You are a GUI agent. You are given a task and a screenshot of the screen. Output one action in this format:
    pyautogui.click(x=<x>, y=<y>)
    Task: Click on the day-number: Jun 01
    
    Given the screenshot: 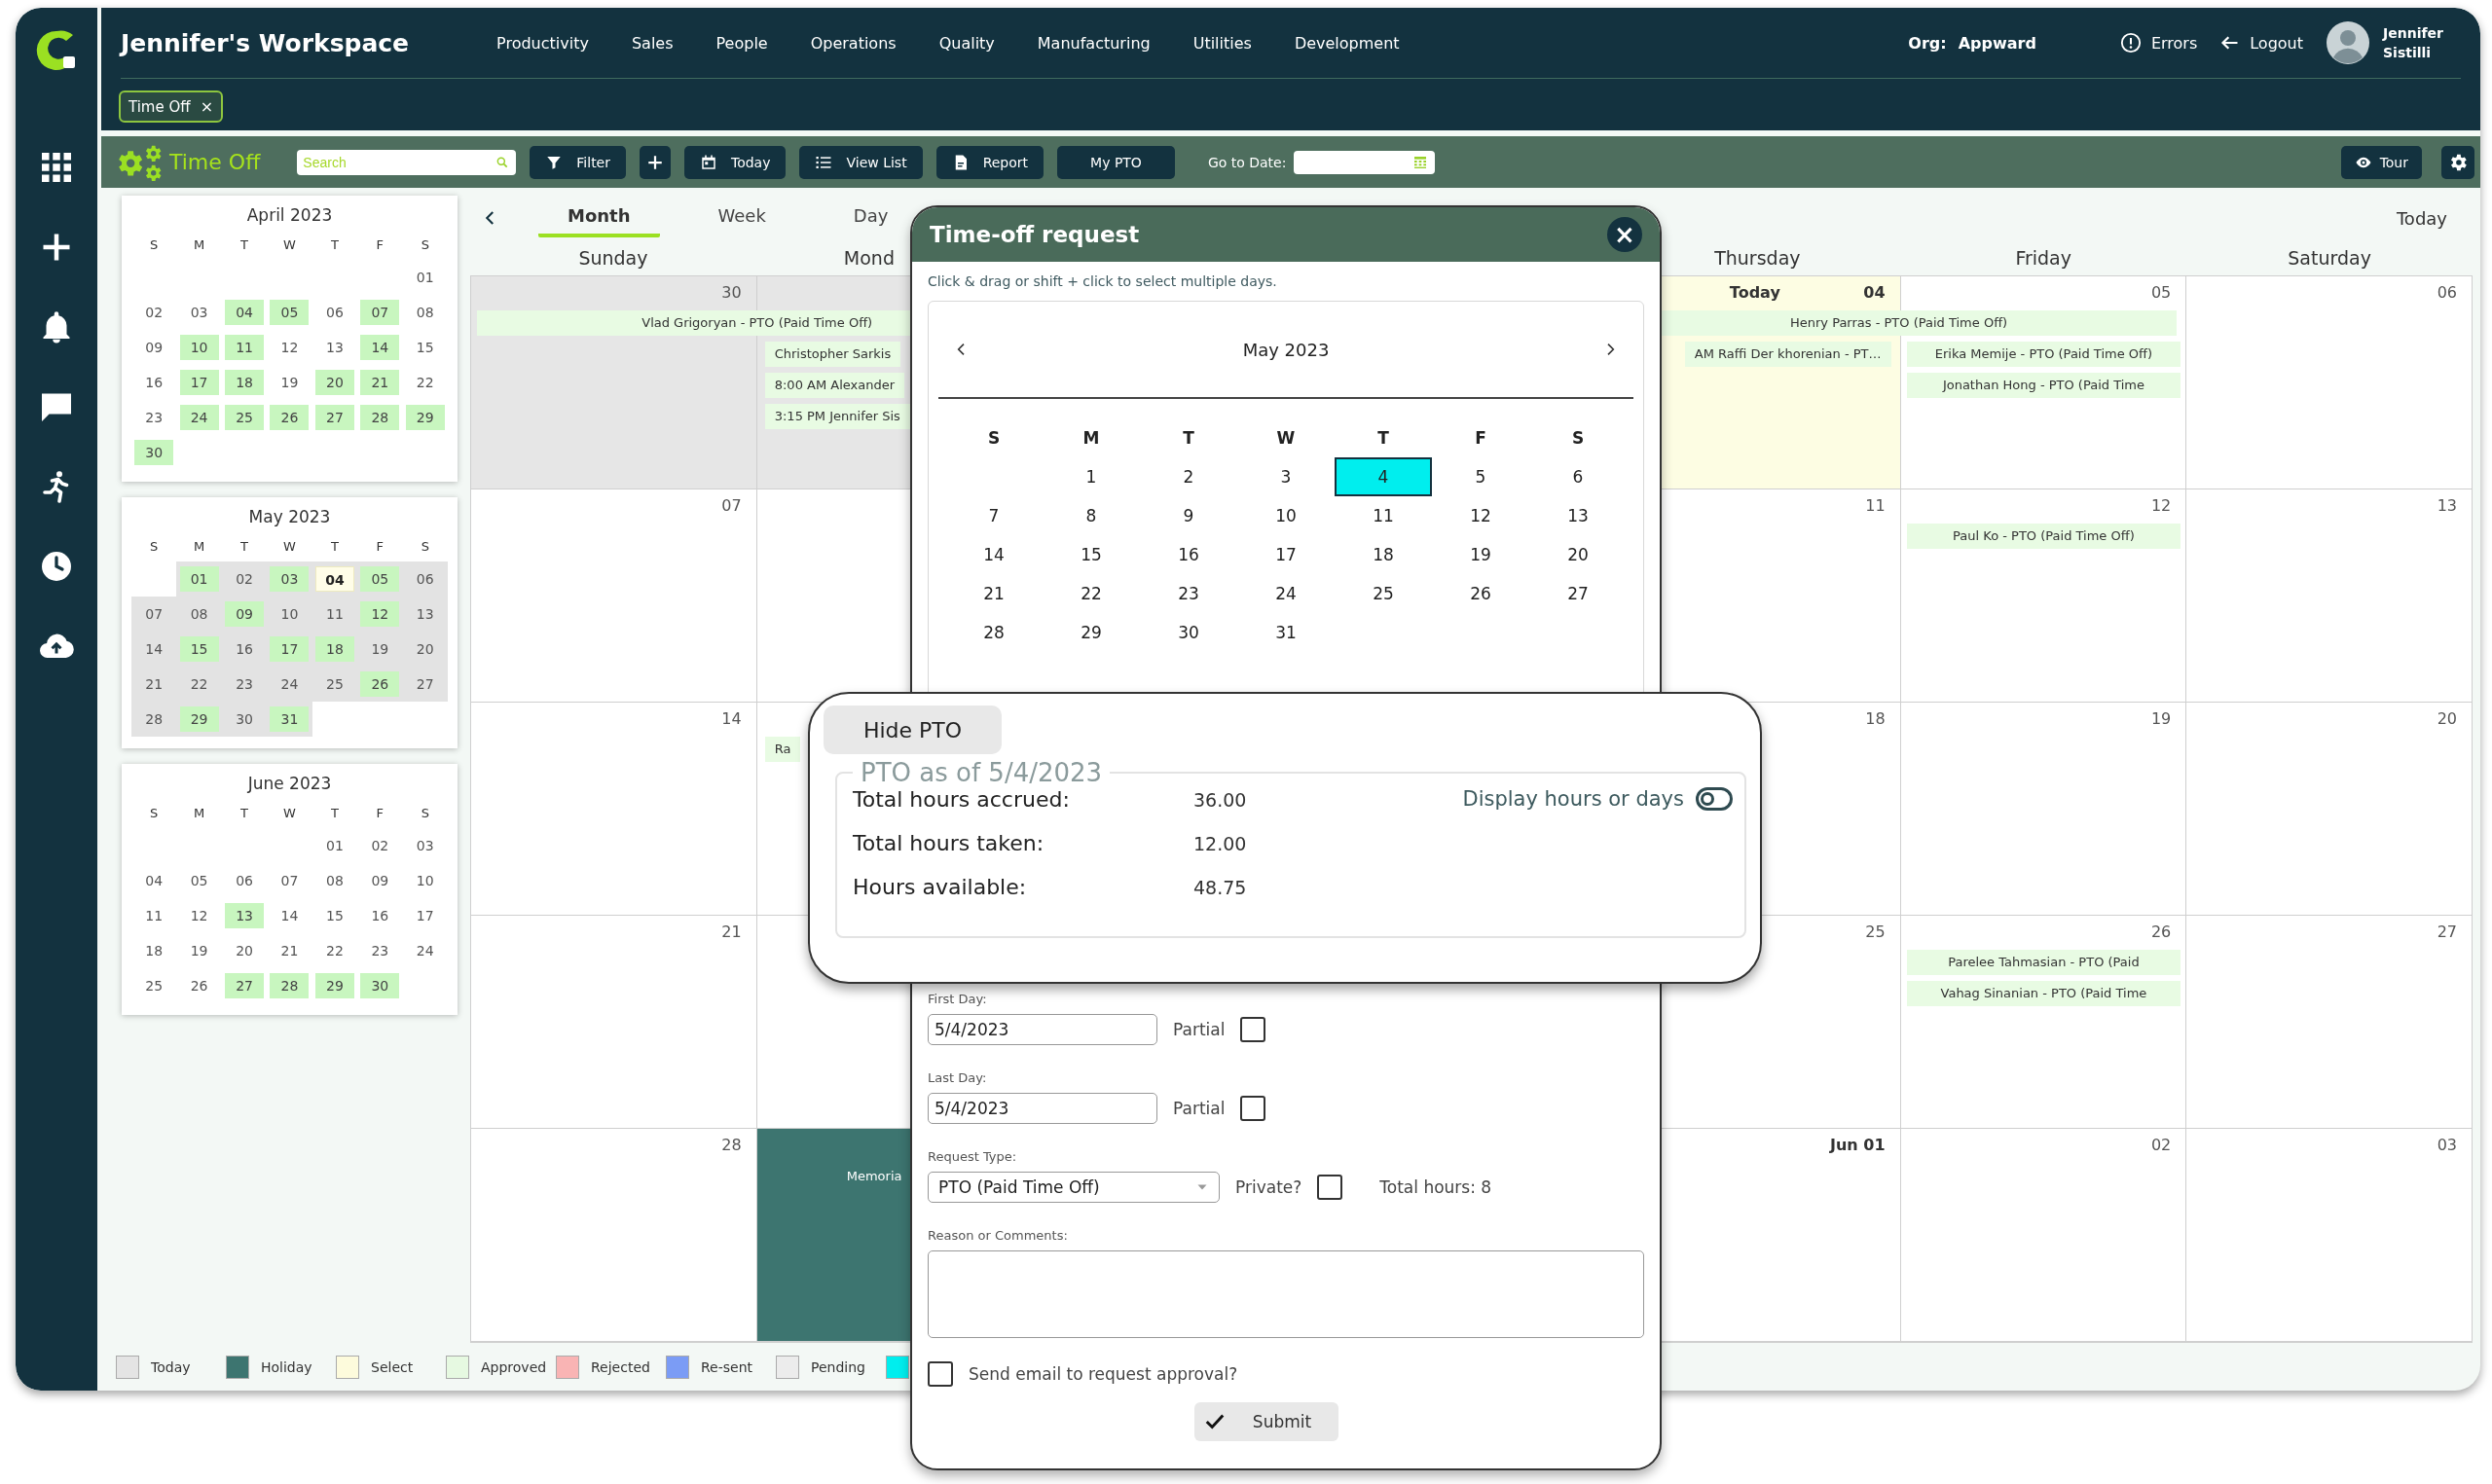 What is the action you would take?
    pyautogui.click(x=1858, y=1144)
    